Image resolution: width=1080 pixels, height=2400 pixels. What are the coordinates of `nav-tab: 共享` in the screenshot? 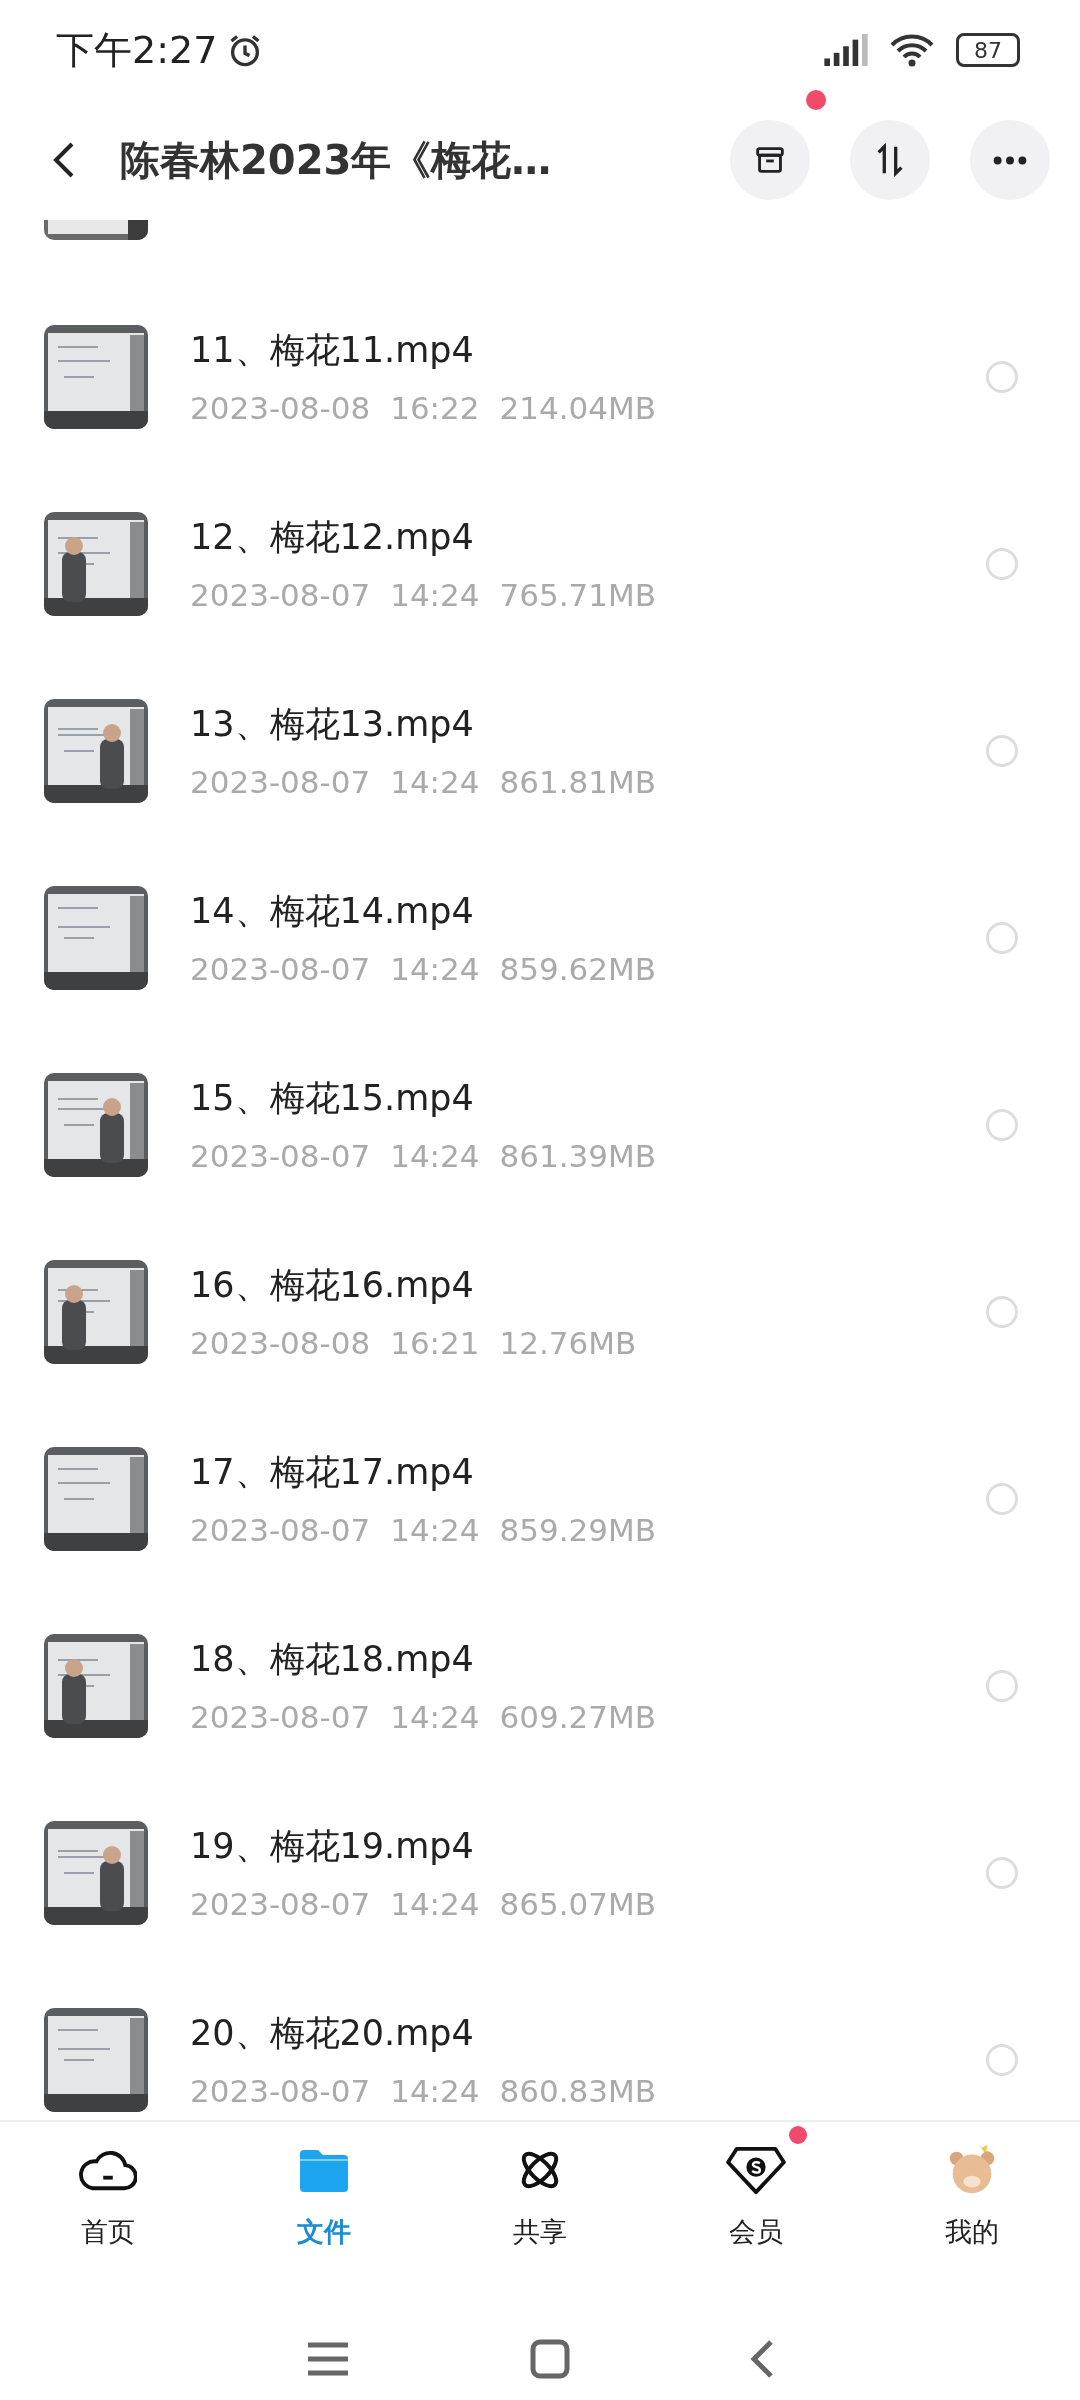 It's located at (540, 2220).